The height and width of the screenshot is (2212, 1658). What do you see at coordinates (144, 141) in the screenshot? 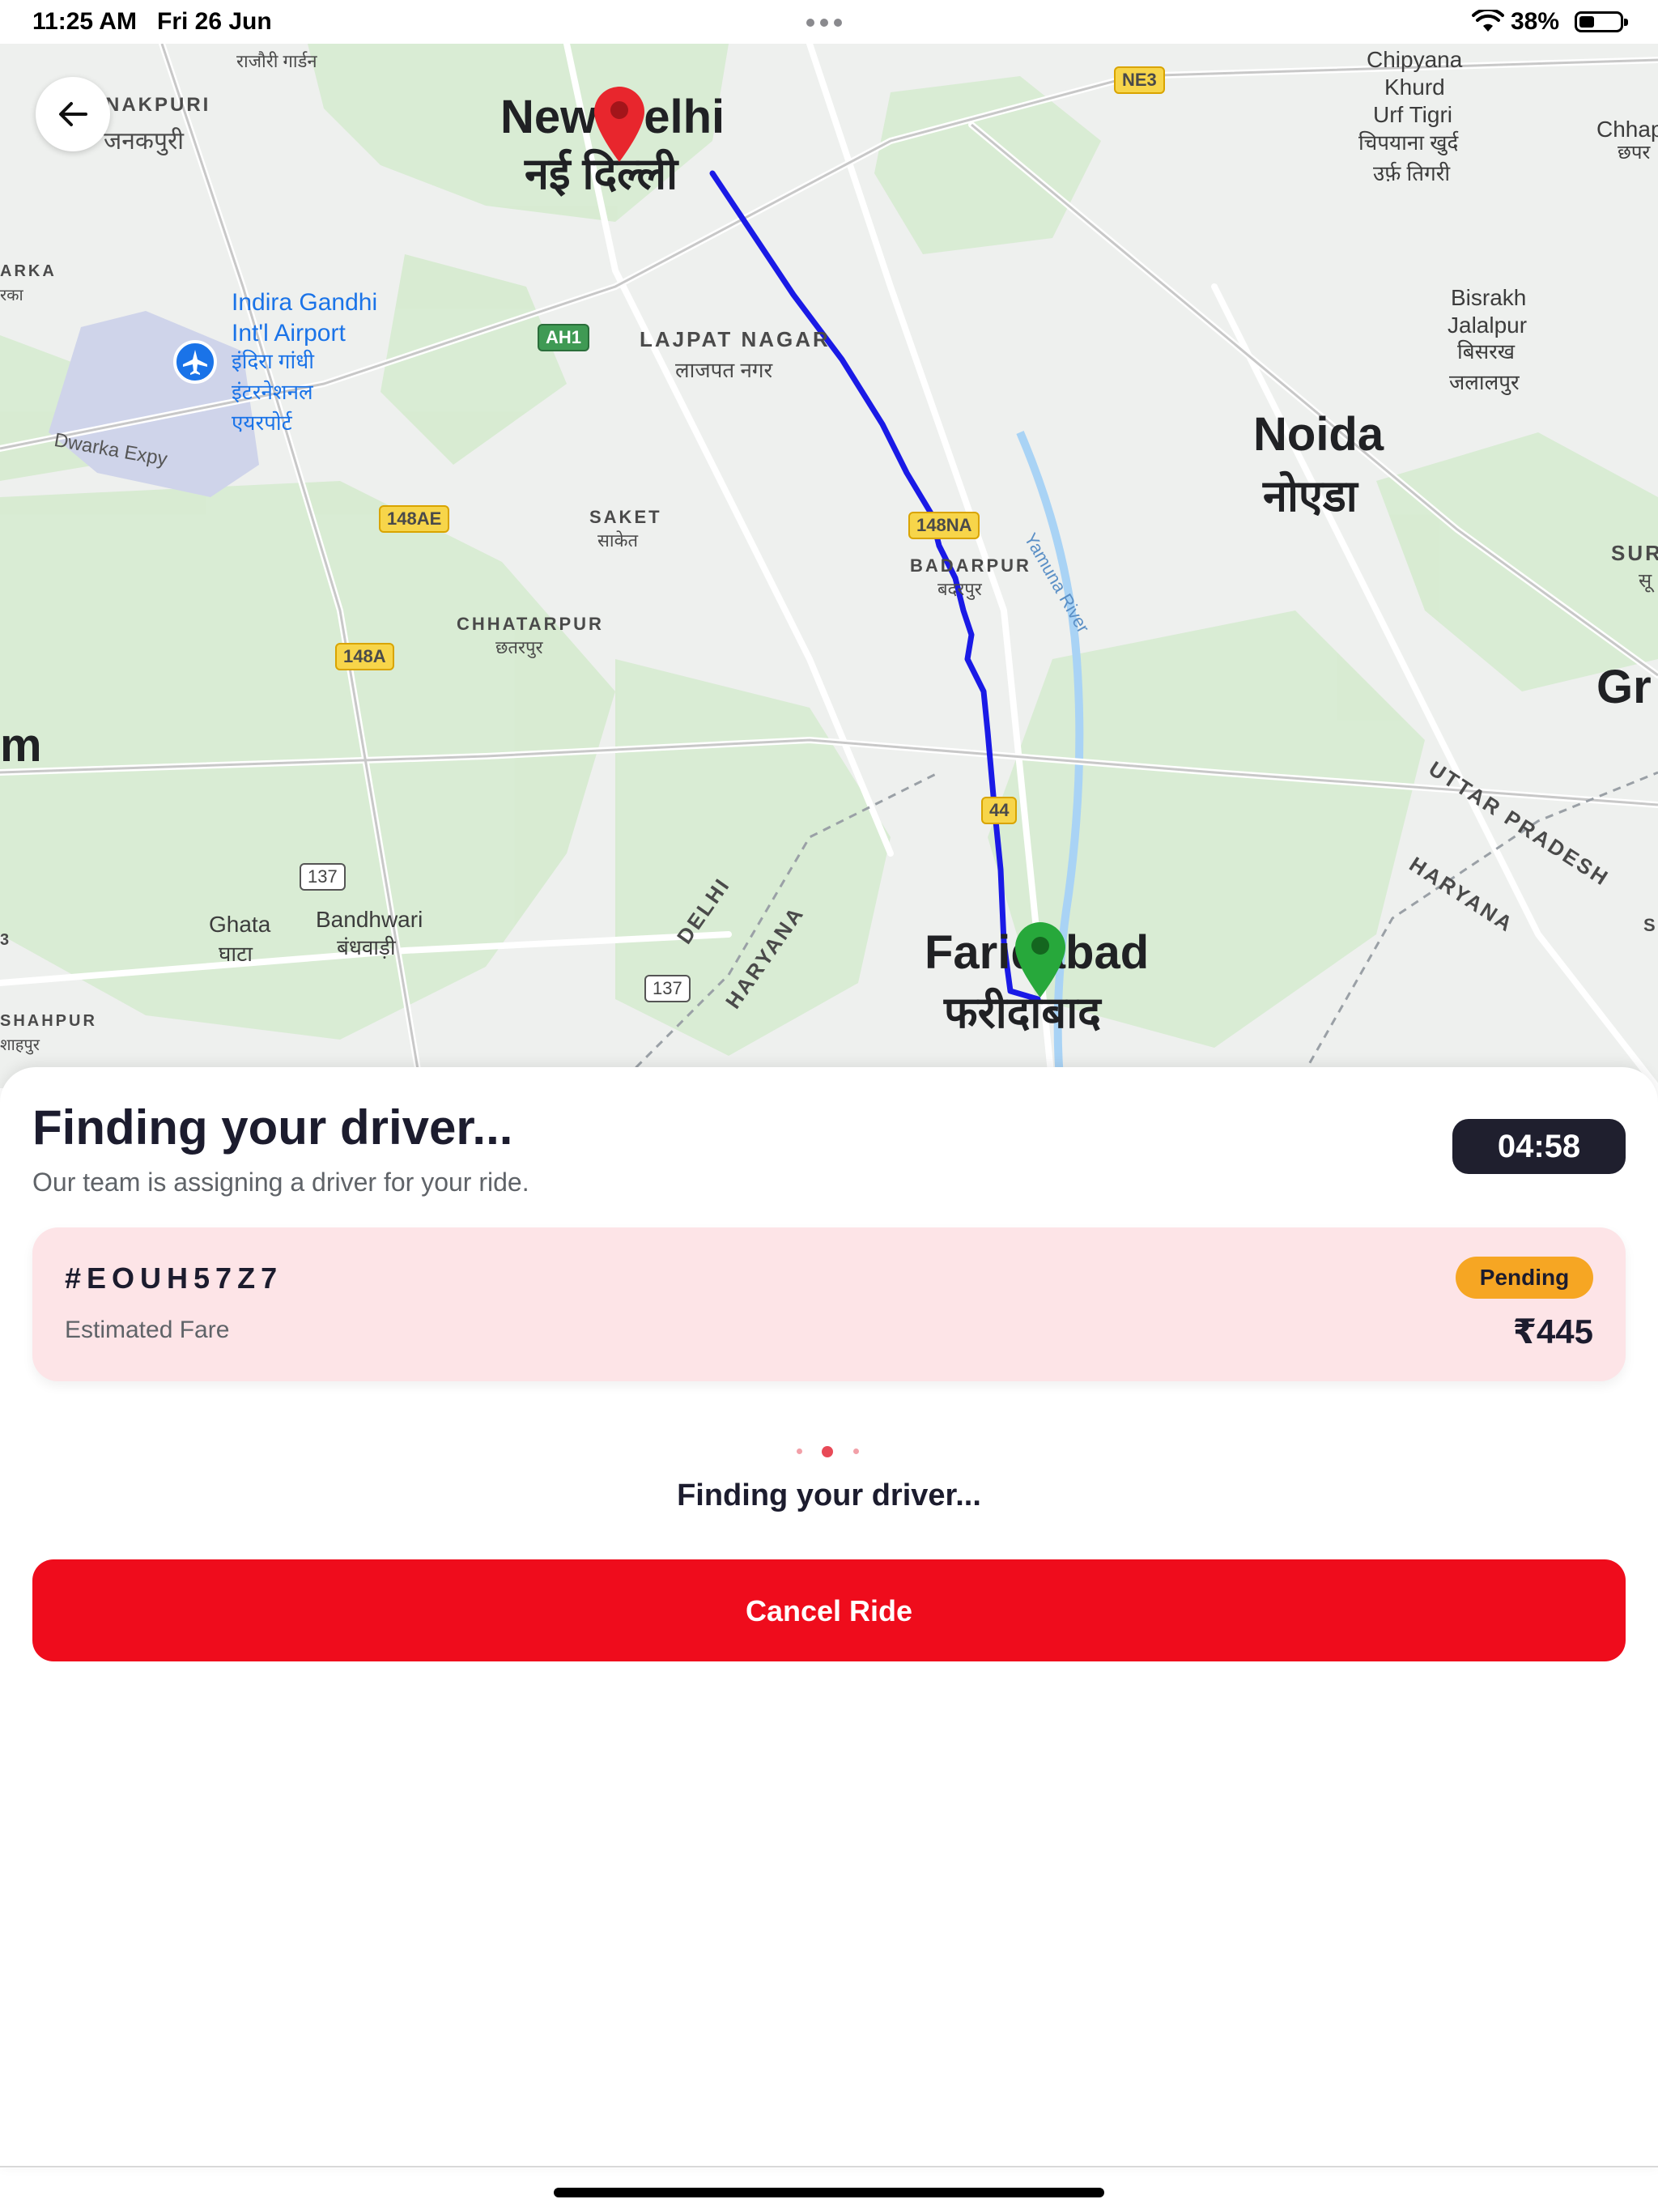
I see `map-label-janakpuri-hi: जनकपुरी` at bounding box center [144, 141].